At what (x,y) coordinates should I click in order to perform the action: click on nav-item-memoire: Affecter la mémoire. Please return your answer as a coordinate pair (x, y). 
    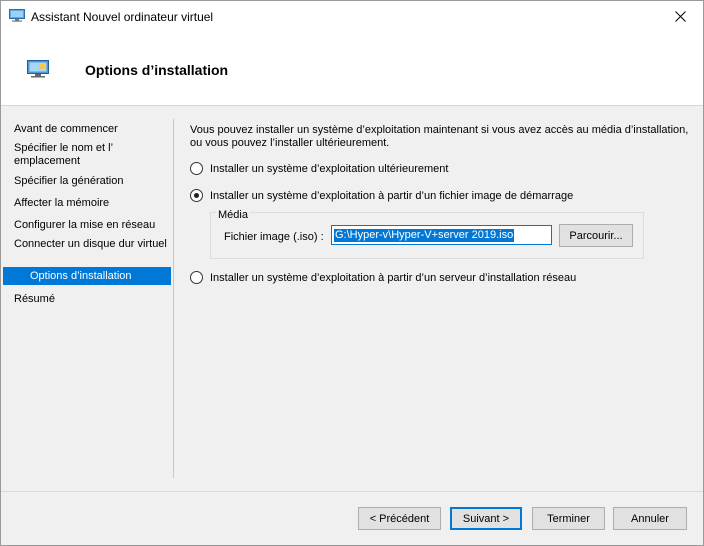
    Looking at the image, I should click on (87, 203).